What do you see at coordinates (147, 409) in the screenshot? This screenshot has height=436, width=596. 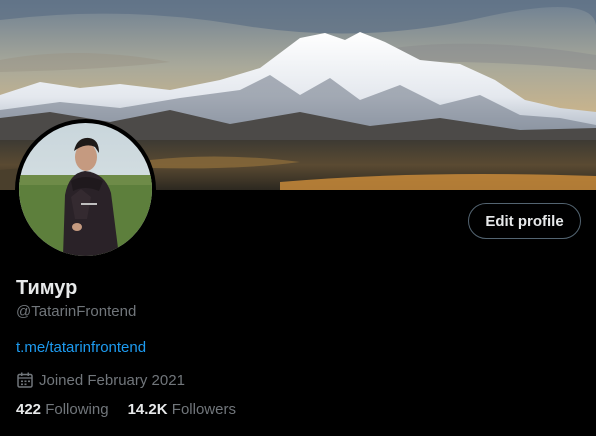 I see `followers-count: 14.2K` at bounding box center [147, 409].